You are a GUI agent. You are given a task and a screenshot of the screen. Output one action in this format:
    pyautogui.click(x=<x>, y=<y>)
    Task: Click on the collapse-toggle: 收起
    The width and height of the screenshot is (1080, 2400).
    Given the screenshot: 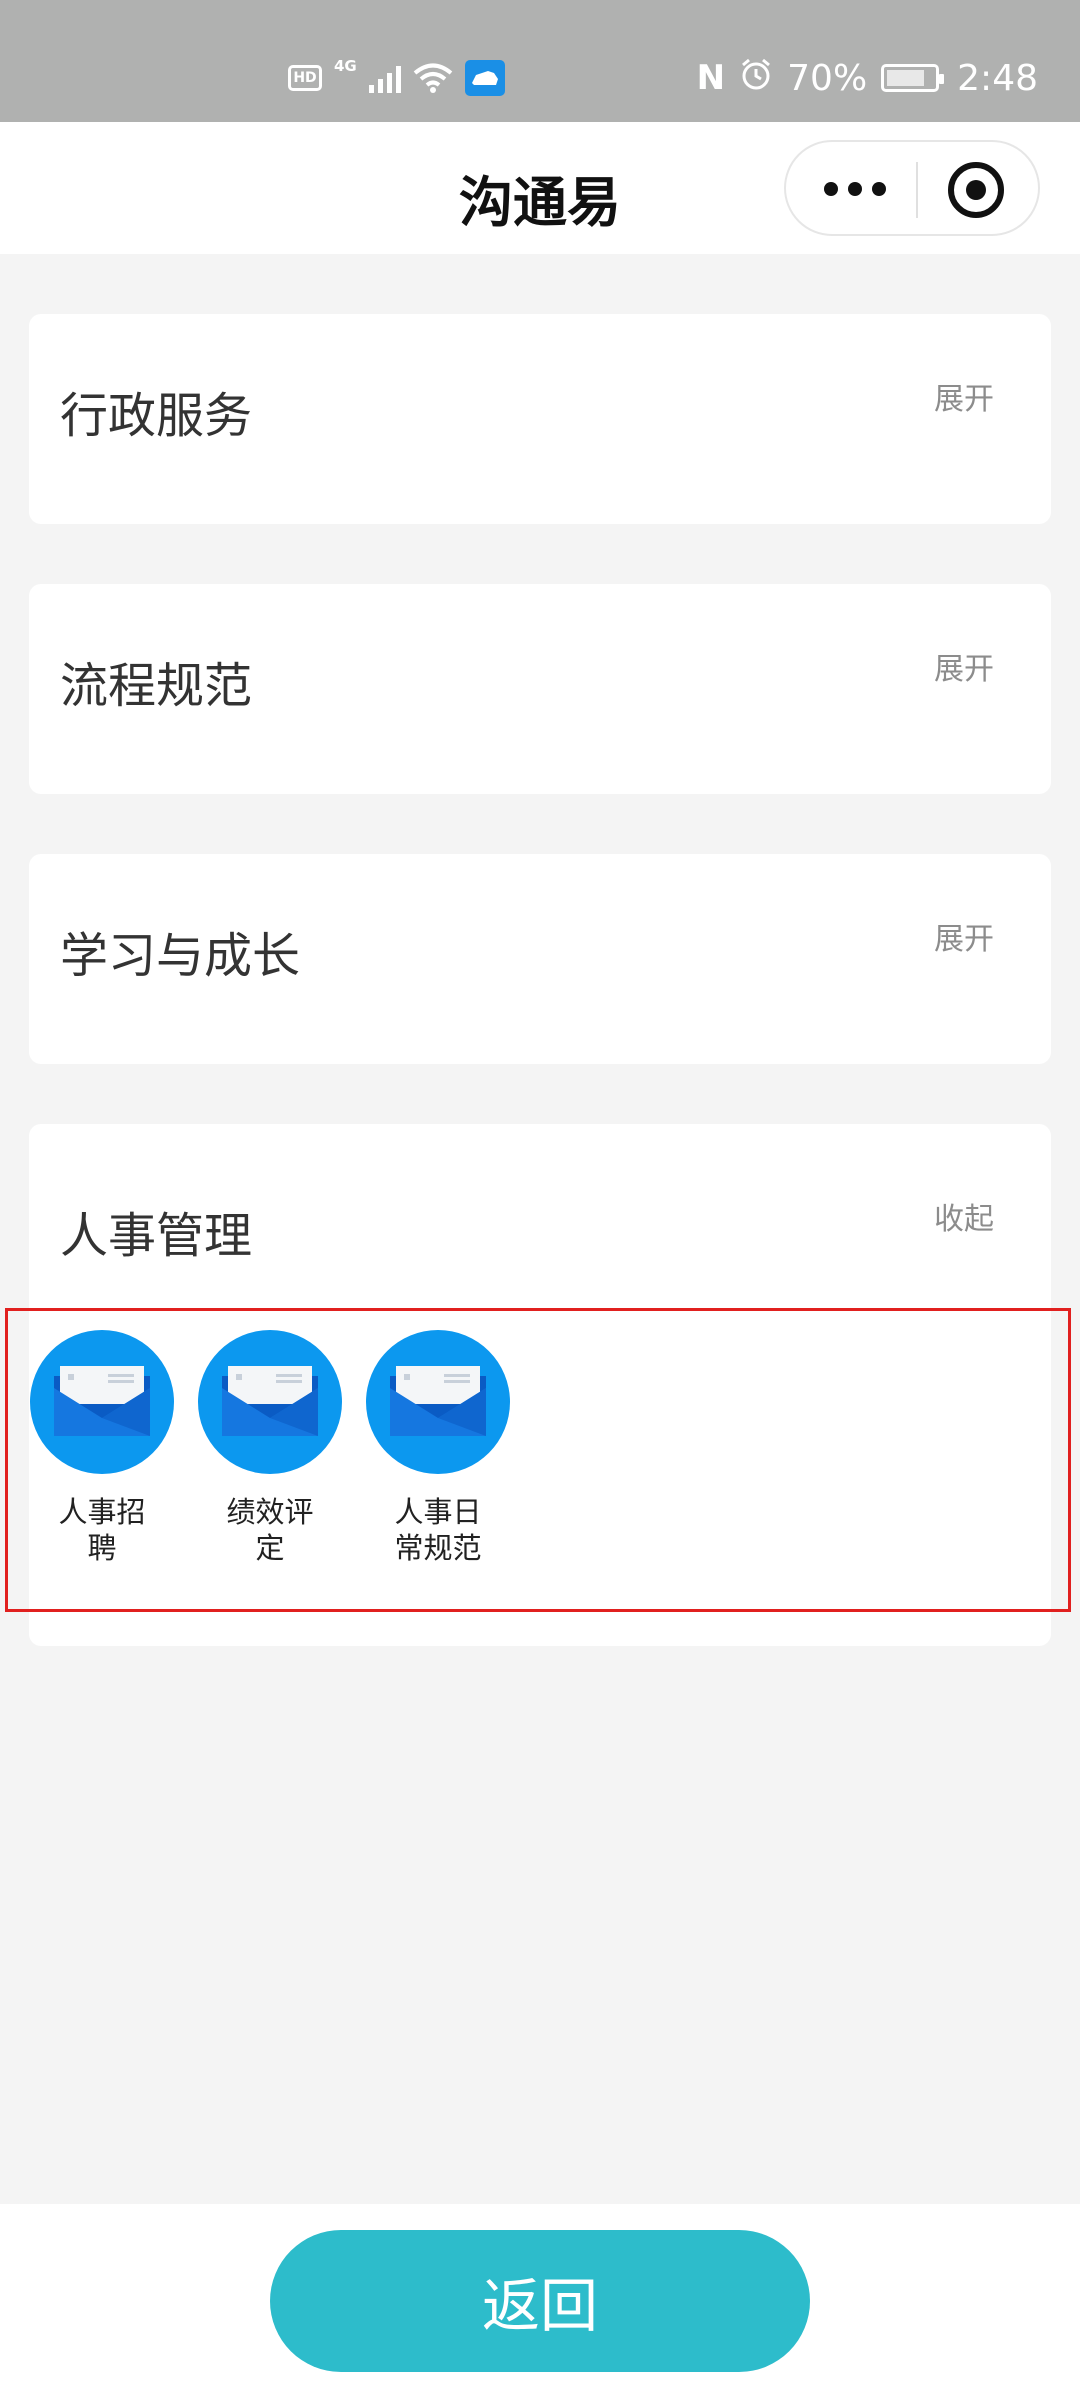 What is the action you would take?
    pyautogui.click(x=964, y=1216)
    